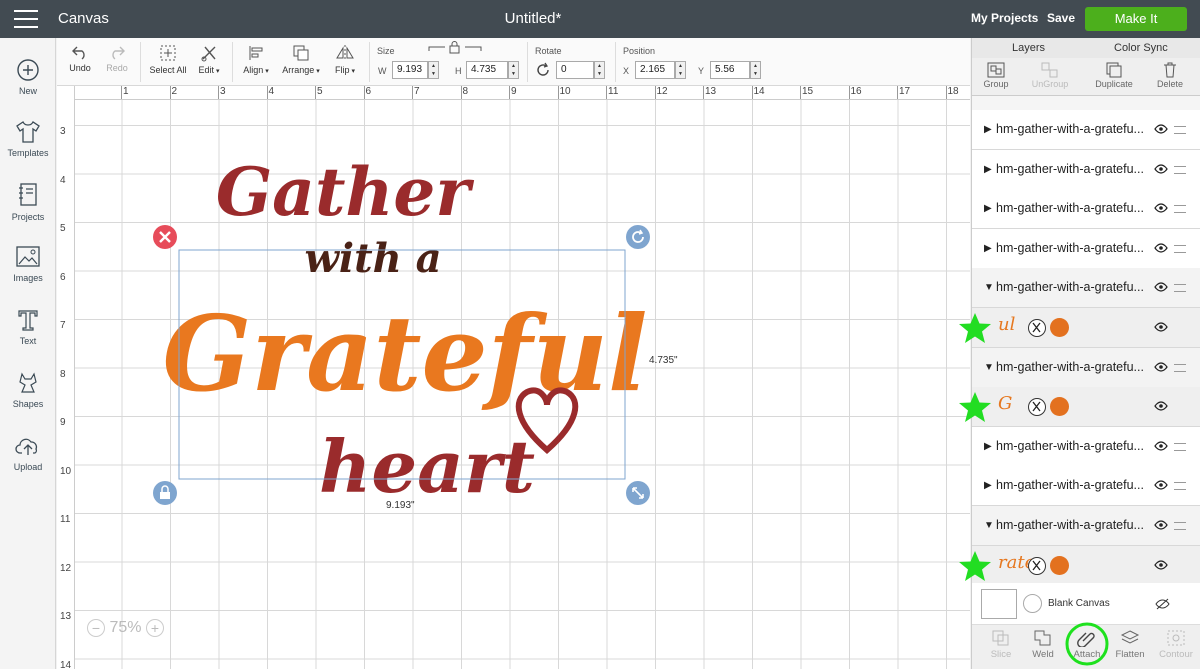 This screenshot has width=1200, height=669. I want to click on height-input: 4.735, so click(487, 70).